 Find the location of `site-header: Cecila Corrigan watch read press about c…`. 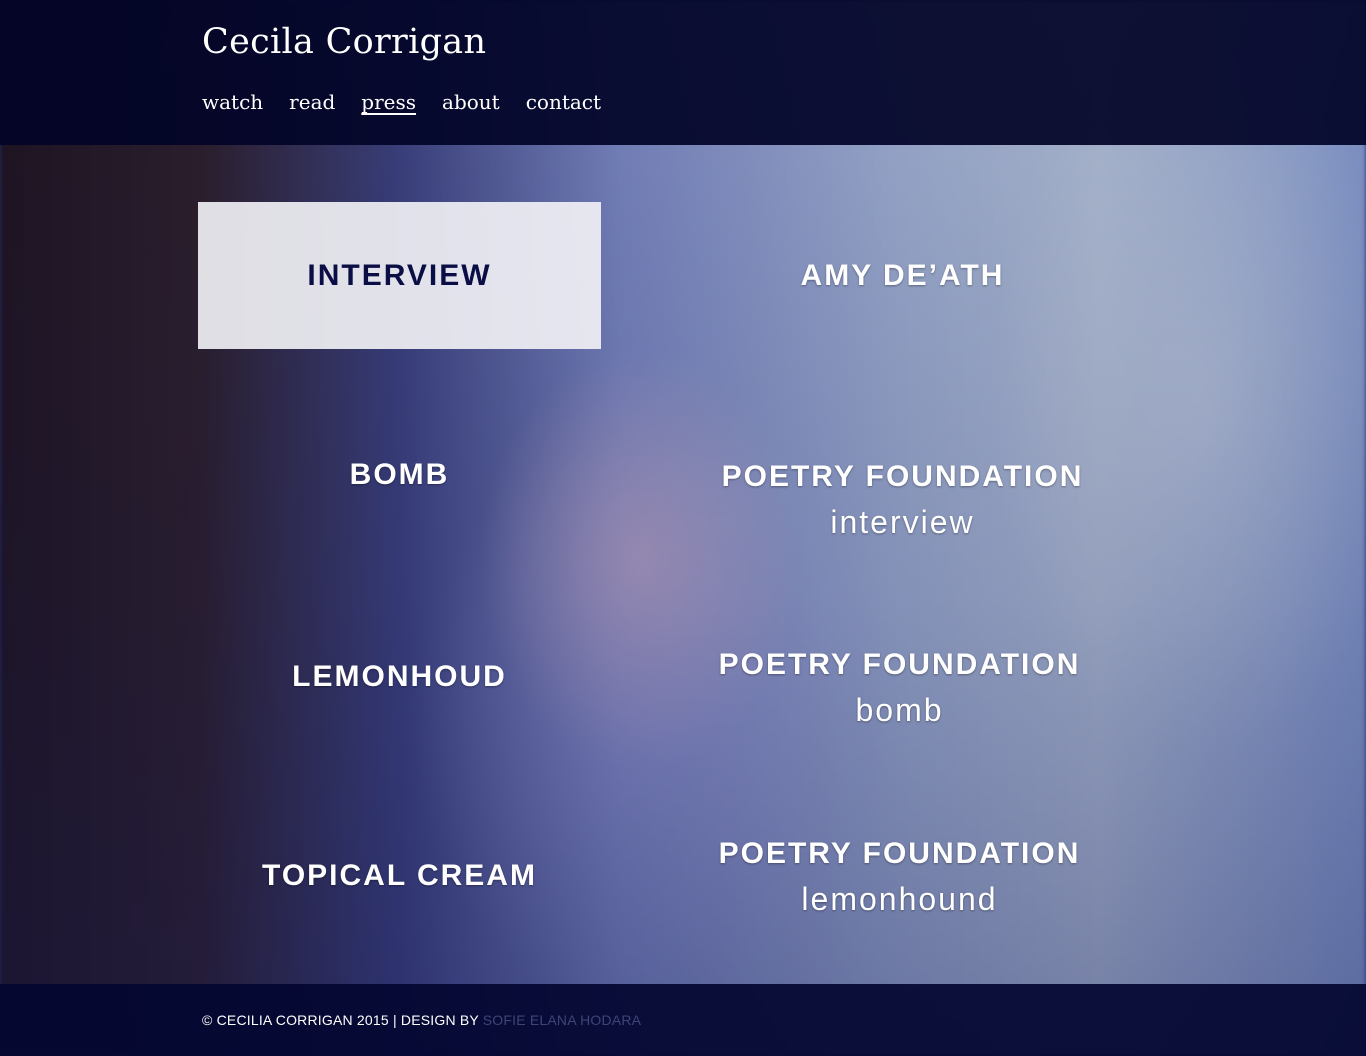

site-header: Cecila Corrigan watch read press about c… is located at coordinates (683, 72).